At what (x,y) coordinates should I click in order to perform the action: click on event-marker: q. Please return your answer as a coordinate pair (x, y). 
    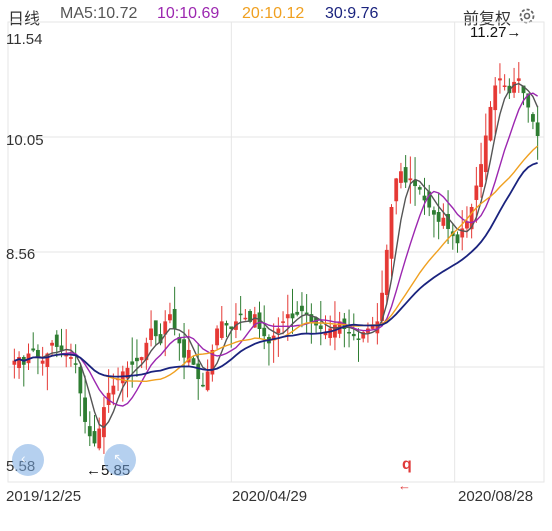
    Looking at the image, I should click on (407, 465).